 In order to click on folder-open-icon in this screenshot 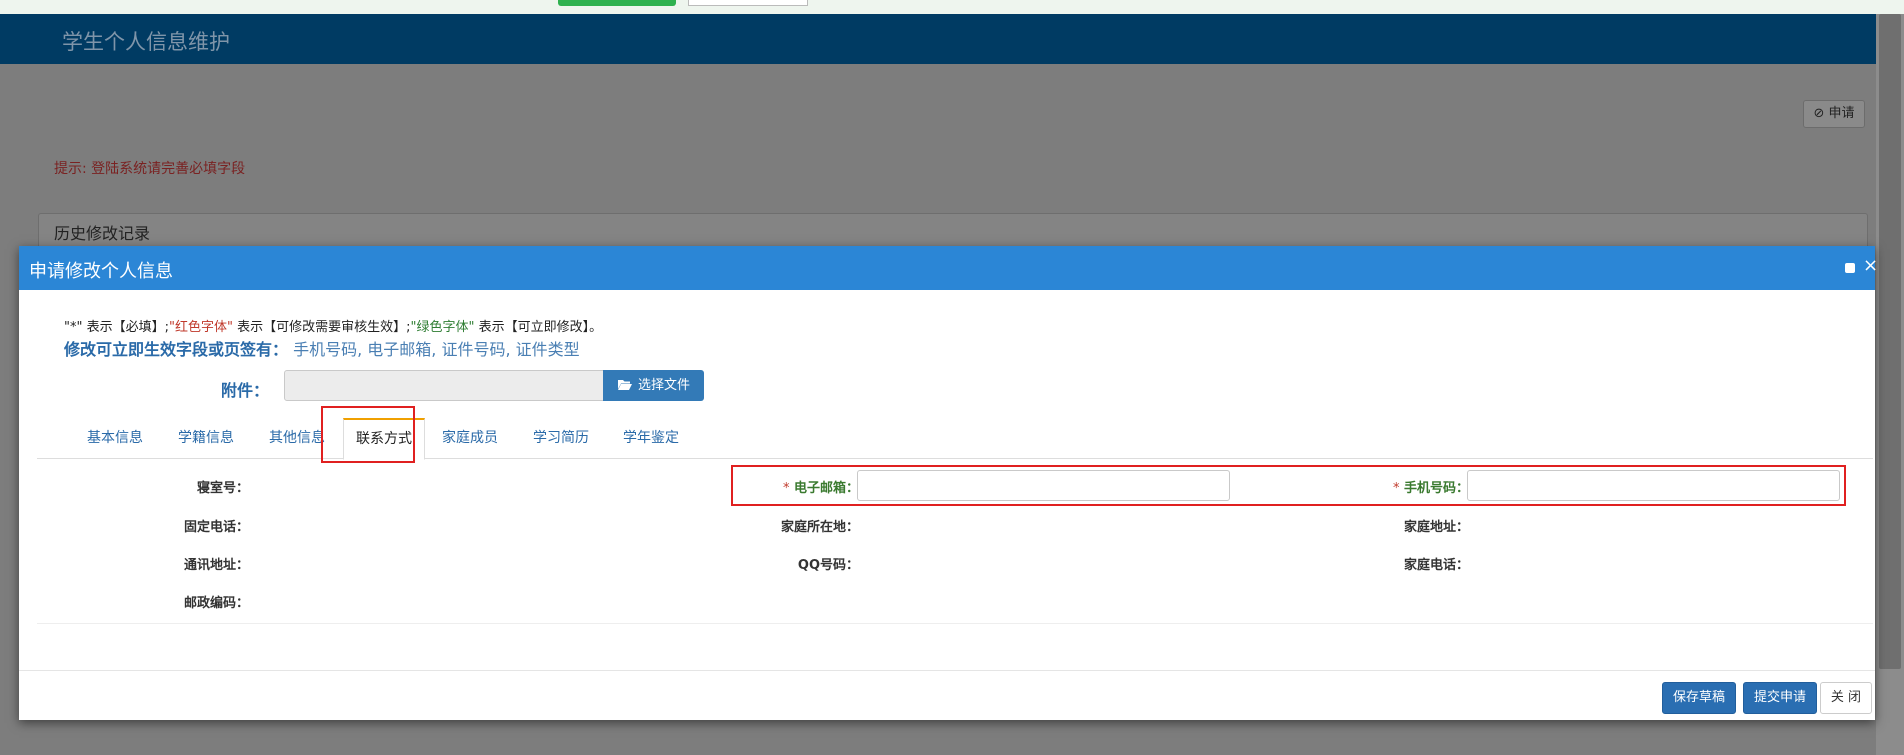, I will do `click(624, 385)`.